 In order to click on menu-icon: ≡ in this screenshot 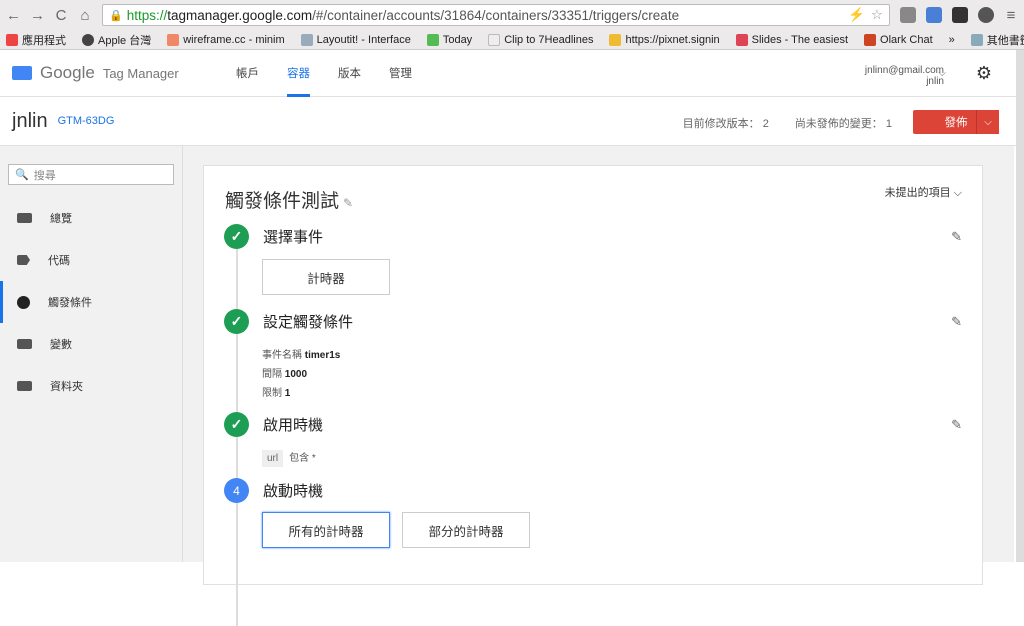, I will do `click(1011, 15)`.